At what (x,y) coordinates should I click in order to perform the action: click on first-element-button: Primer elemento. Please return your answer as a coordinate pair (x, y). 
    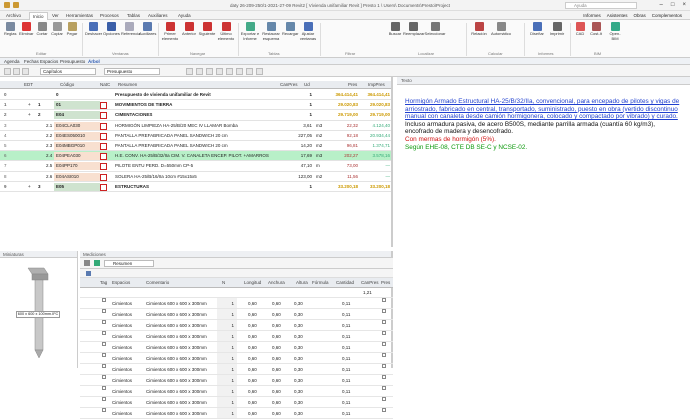
    Looking at the image, I should click on (170, 31).